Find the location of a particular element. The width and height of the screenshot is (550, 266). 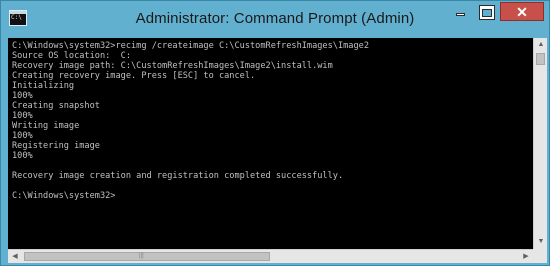

vertical-scroll-thumb is located at coordinates (540, 59).